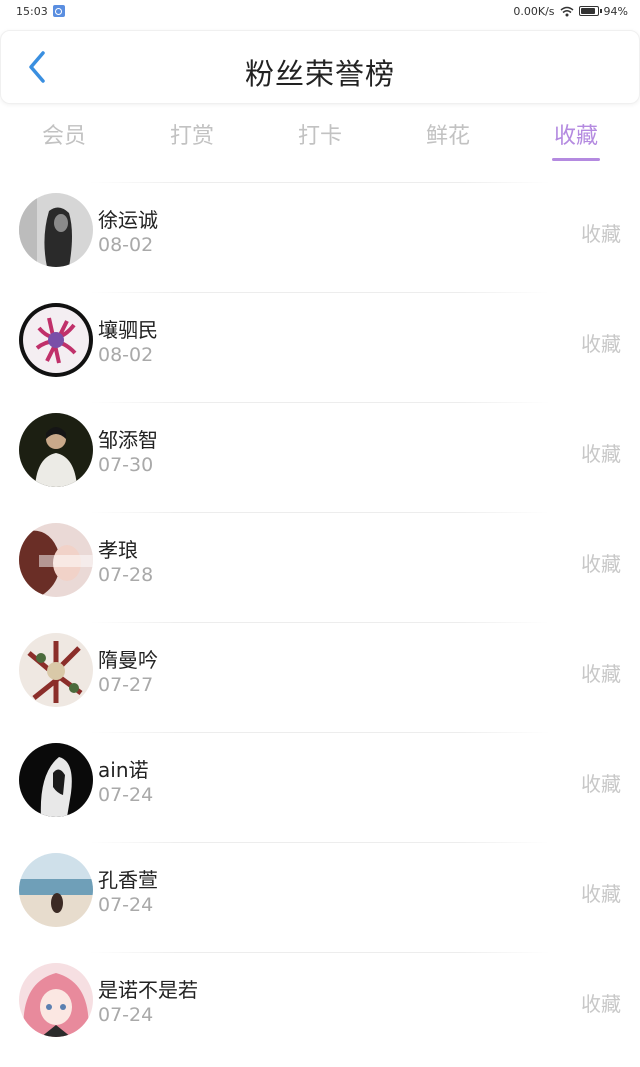 This screenshot has height=1067, width=640. I want to click on tab-bar: 会员 打赏 打卡 鲜花 收藏, so click(320, 138).